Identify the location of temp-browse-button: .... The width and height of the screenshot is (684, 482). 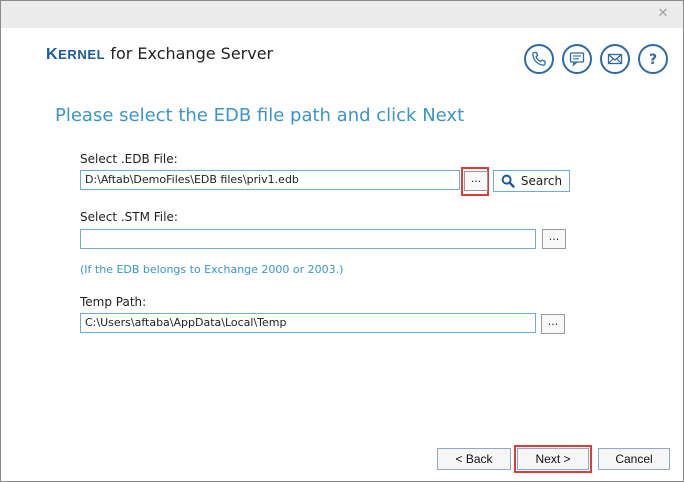
(553, 324).